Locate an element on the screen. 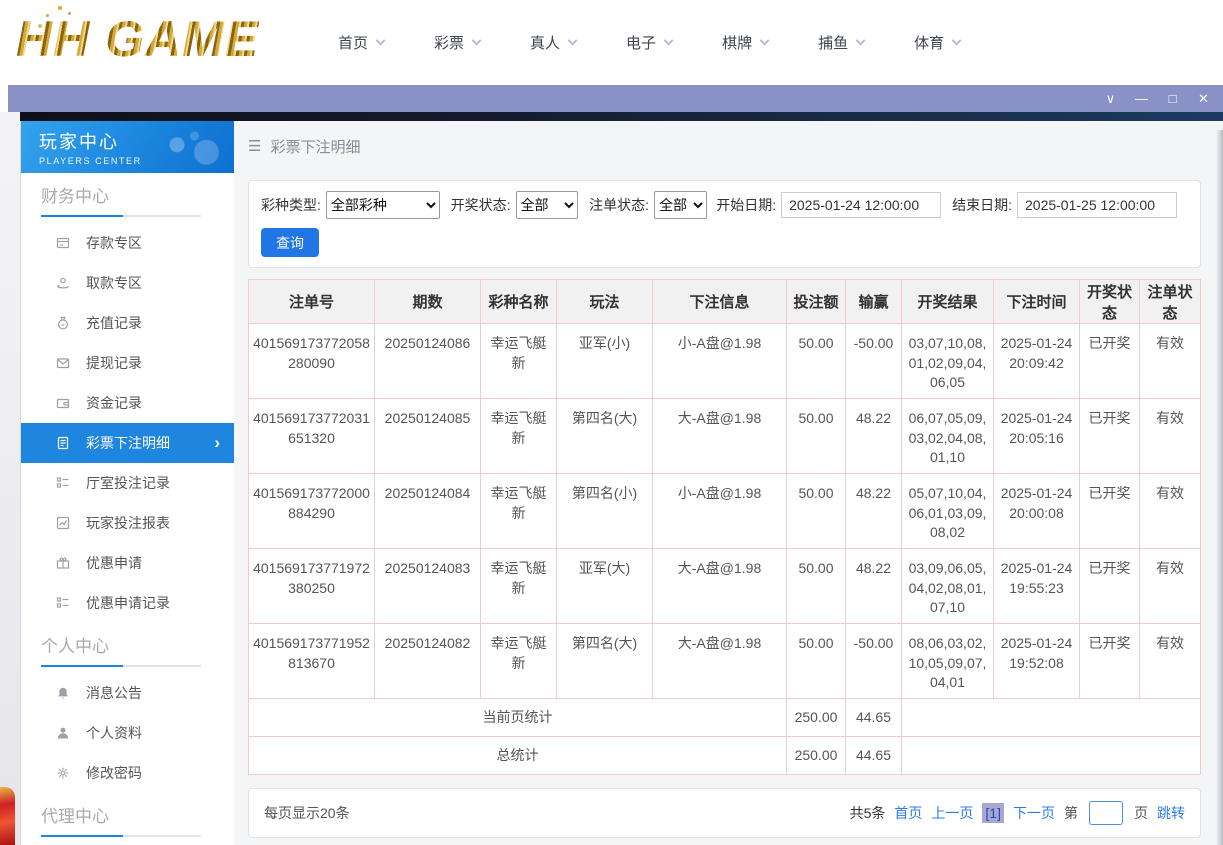  jump-prefix-text: 第 is located at coordinates (1071, 813).